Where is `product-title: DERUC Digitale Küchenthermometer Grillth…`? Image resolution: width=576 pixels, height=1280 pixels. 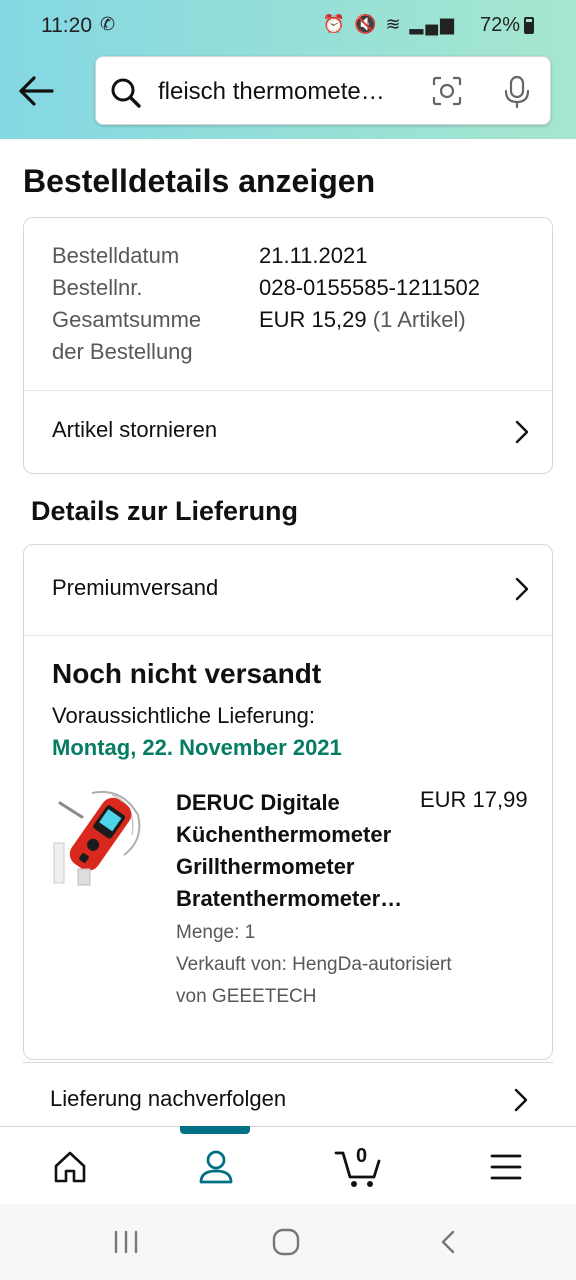 product-title: DERUC Digitale Küchenthermometer Grillth… is located at coordinates (301, 851).